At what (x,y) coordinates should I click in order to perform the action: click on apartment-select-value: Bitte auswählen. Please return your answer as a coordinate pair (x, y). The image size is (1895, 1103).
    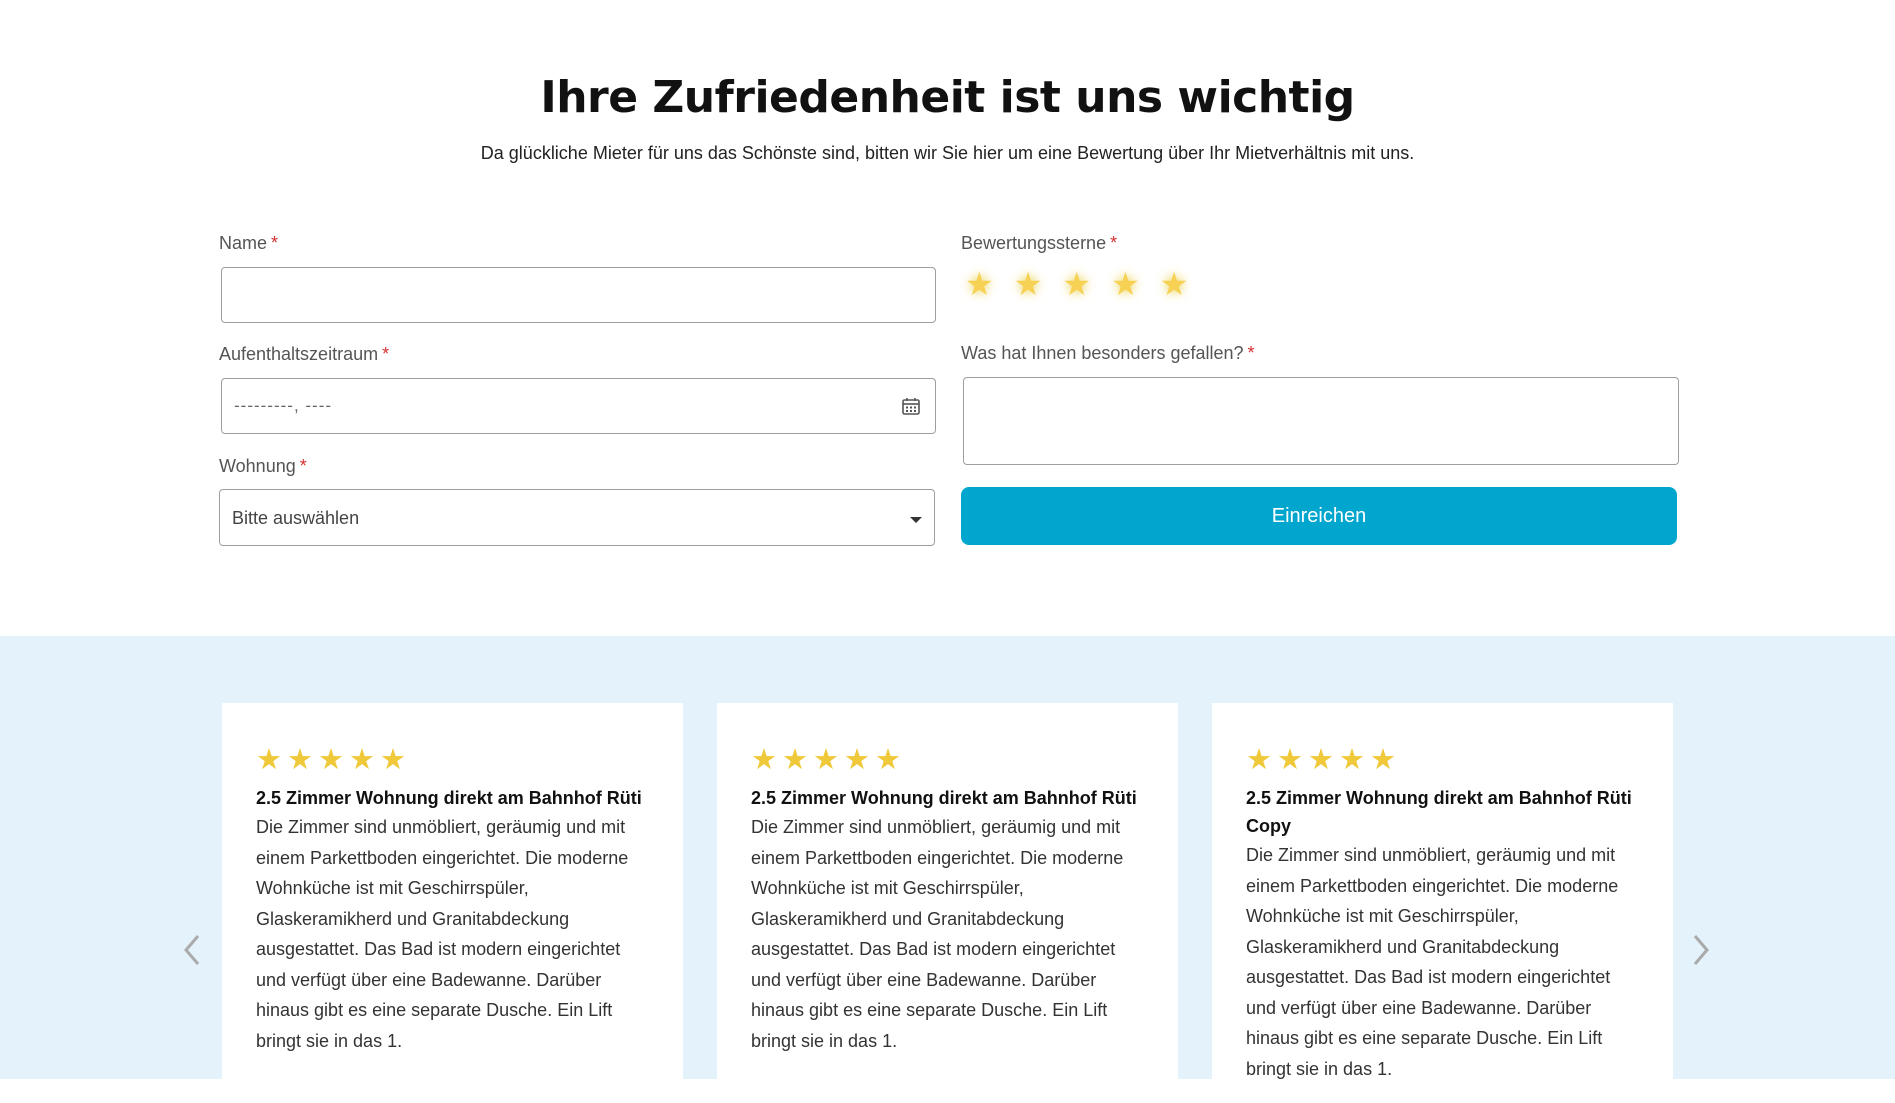
    Looking at the image, I should click on (296, 518).